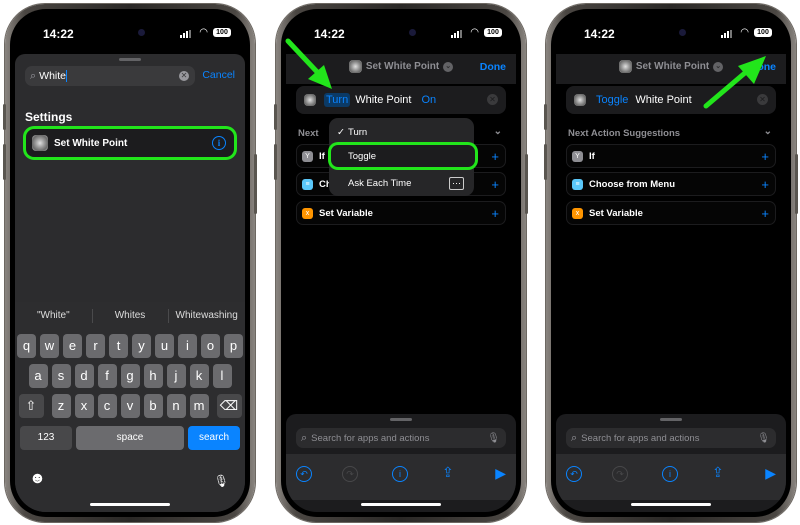 The height and width of the screenshot is (525, 800). I want to click on key: e, so click(72, 346).